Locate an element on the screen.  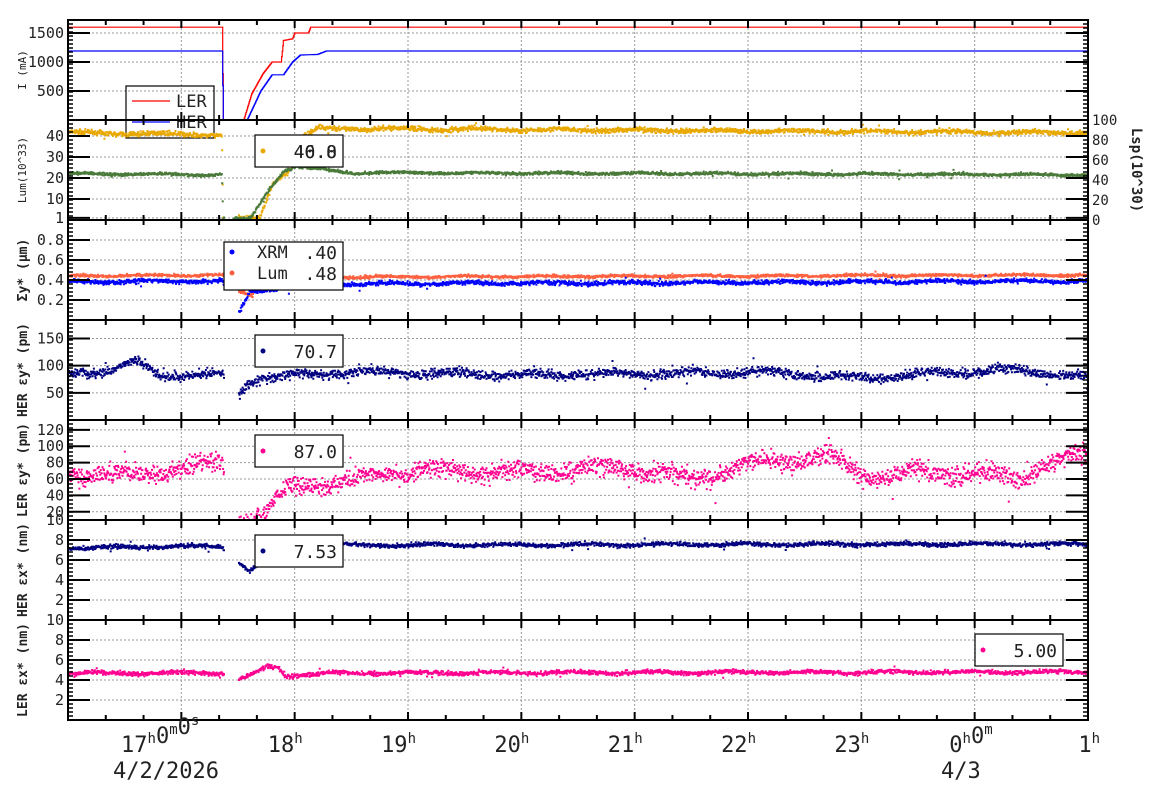
time-tick-label: 23h is located at coordinates (851, 744).